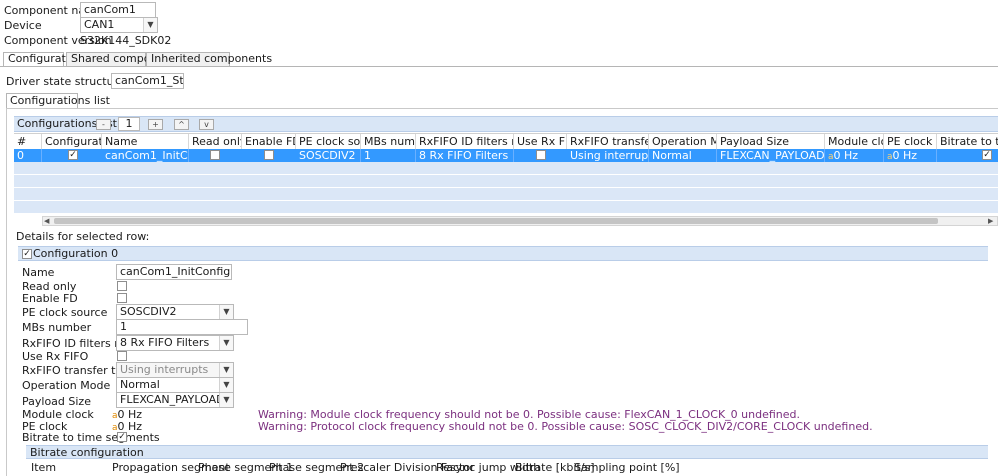 Image resolution: width=998 pixels, height=476 pixels. What do you see at coordinates (627, 467) in the screenshot?
I see `bitrate-col-sampling: Sampling point [%]` at bounding box center [627, 467].